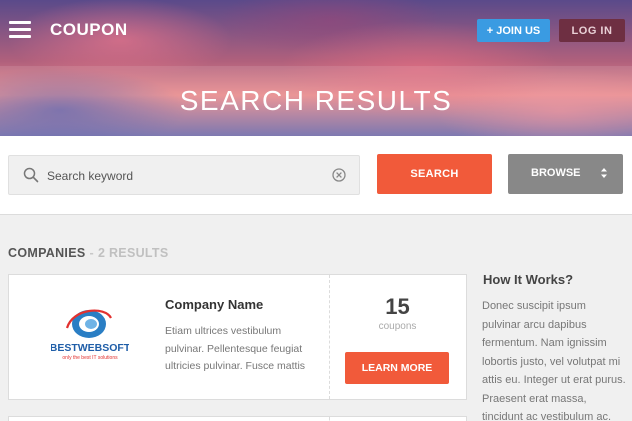 Image resolution: width=632 pixels, height=421 pixels. I want to click on results-header: COMPANIES -2 RESULTS, so click(88, 253).